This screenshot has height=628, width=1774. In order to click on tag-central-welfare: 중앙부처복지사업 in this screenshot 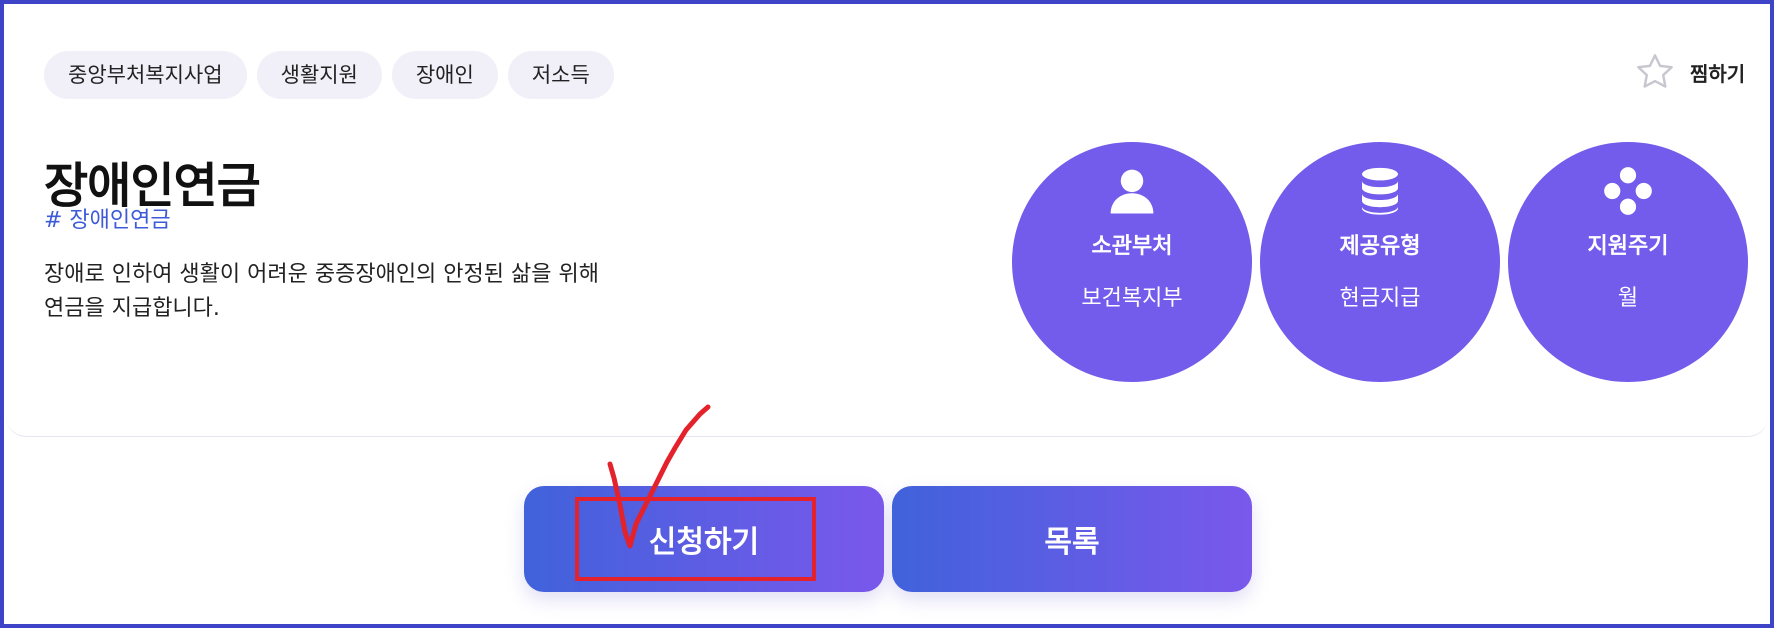, I will do `click(145, 75)`.